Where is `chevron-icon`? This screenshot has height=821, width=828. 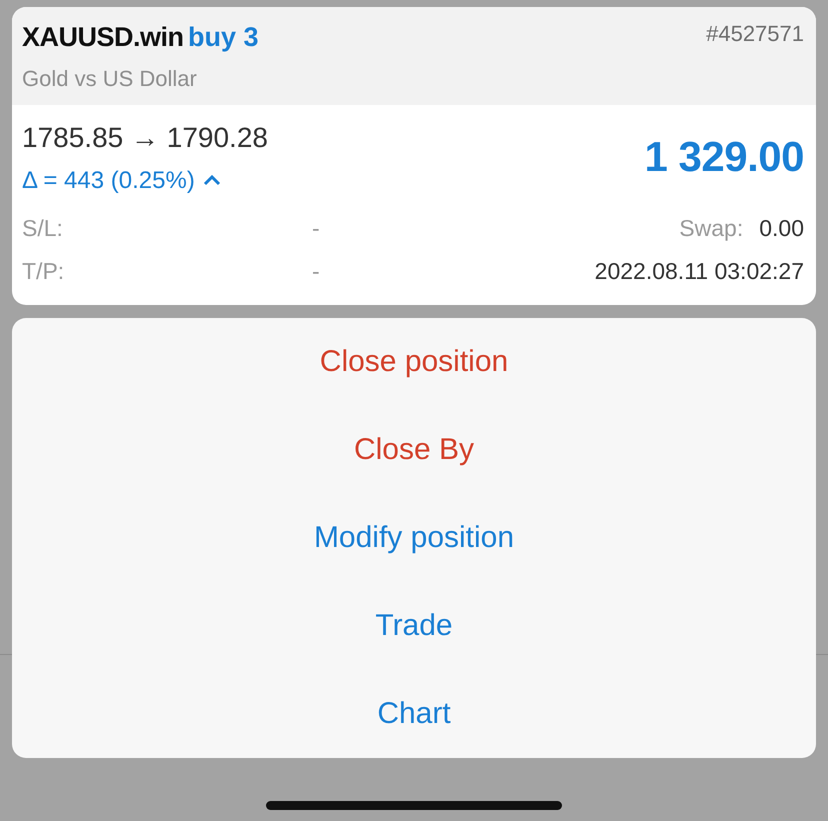 chevron-icon is located at coordinates (211, 180).